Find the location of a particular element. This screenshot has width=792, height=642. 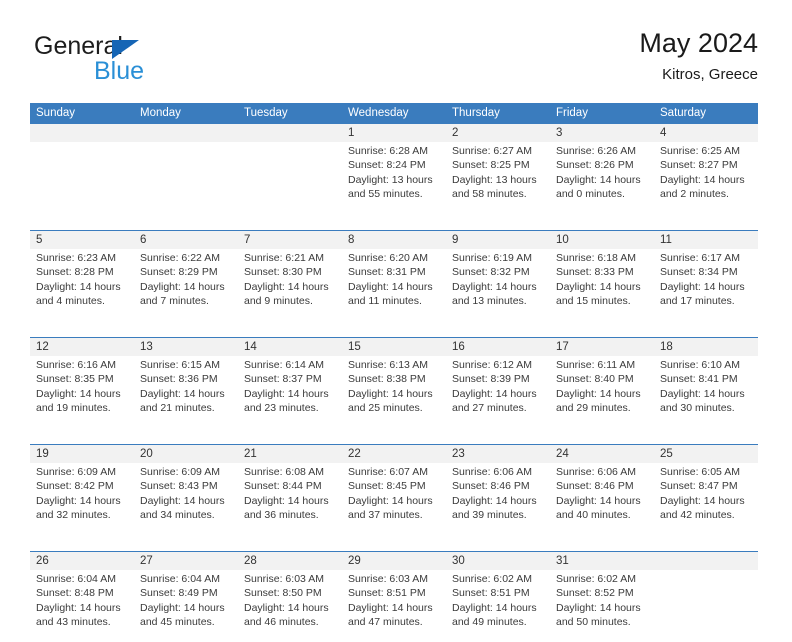

daylight-text-line2: and 30 minutes. is located at coordinates (697, 407).